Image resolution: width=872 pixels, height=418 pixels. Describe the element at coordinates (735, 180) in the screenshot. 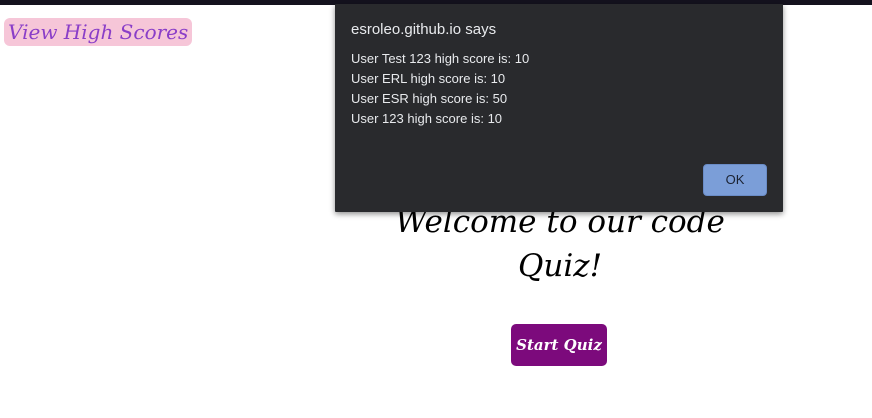

I see `ok-button: OK` at that location.